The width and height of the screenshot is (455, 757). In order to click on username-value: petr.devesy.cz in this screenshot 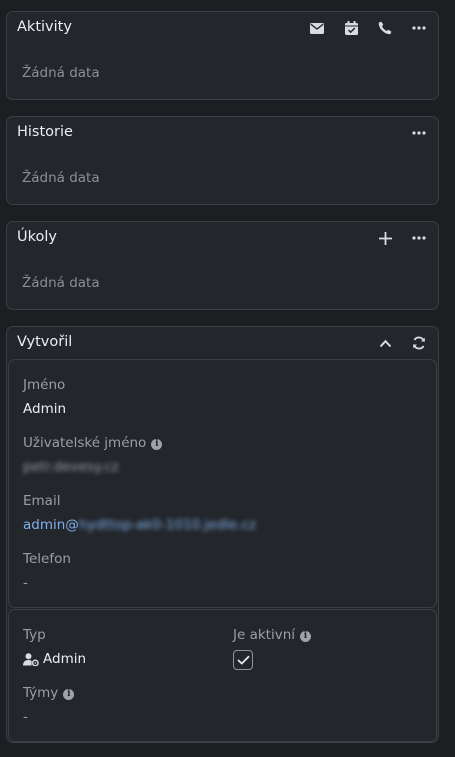, I will do `click(71, 467)`.